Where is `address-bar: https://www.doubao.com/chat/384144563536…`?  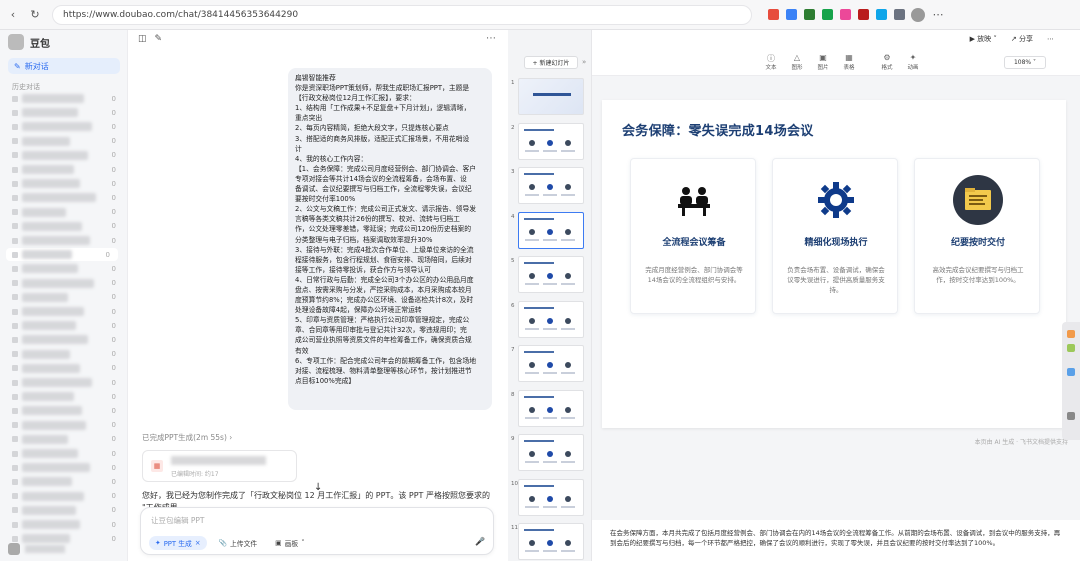 address-bar: https://www.doubao.com/chat/384144563536… is located at coordinates (402, 14).